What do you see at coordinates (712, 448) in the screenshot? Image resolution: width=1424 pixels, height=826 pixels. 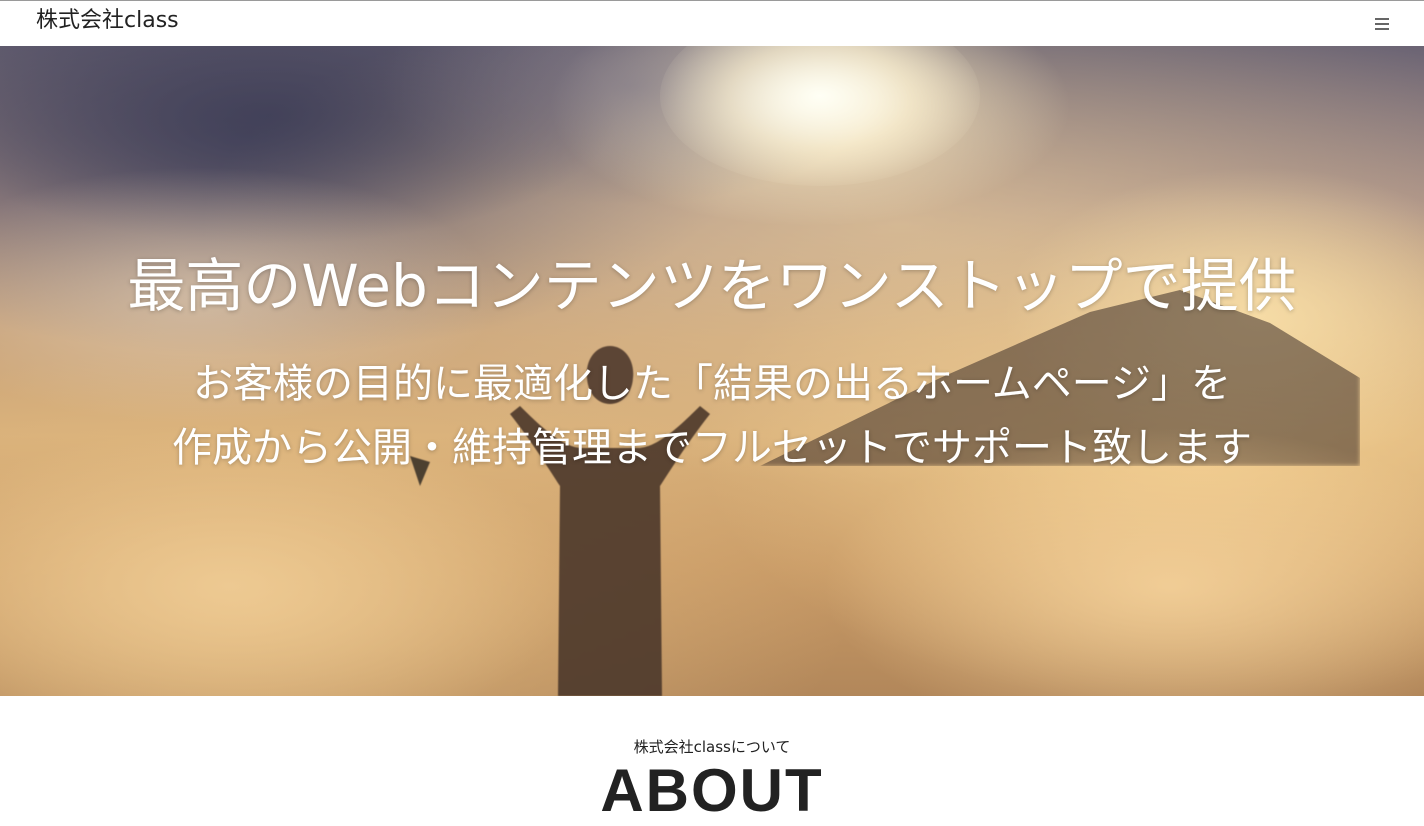 I see `hero-subtitle-line: 作成から公開・維持管理までフルセットでサポート致します` at bounding box center [712, 448].